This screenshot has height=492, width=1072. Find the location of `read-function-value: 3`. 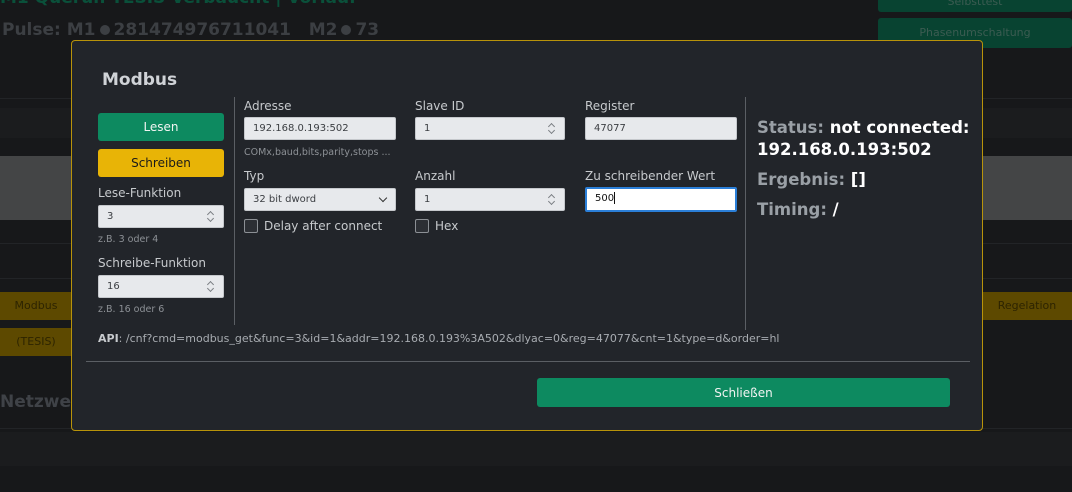

read-function-value: 3 is located at coordinates (110, 216).